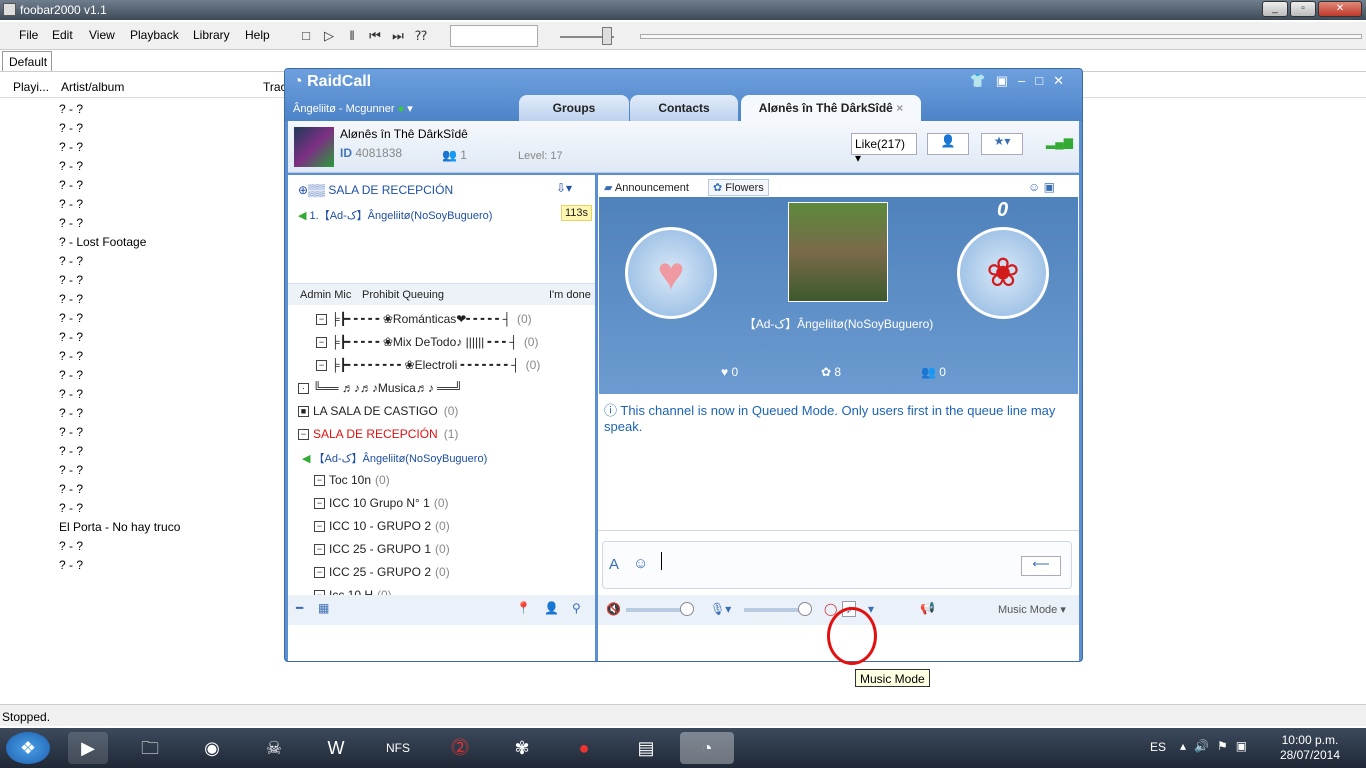 The width and height of the screenshot is (1366, 768). I want to click on locate-icon: 📍, so click(523, 608).